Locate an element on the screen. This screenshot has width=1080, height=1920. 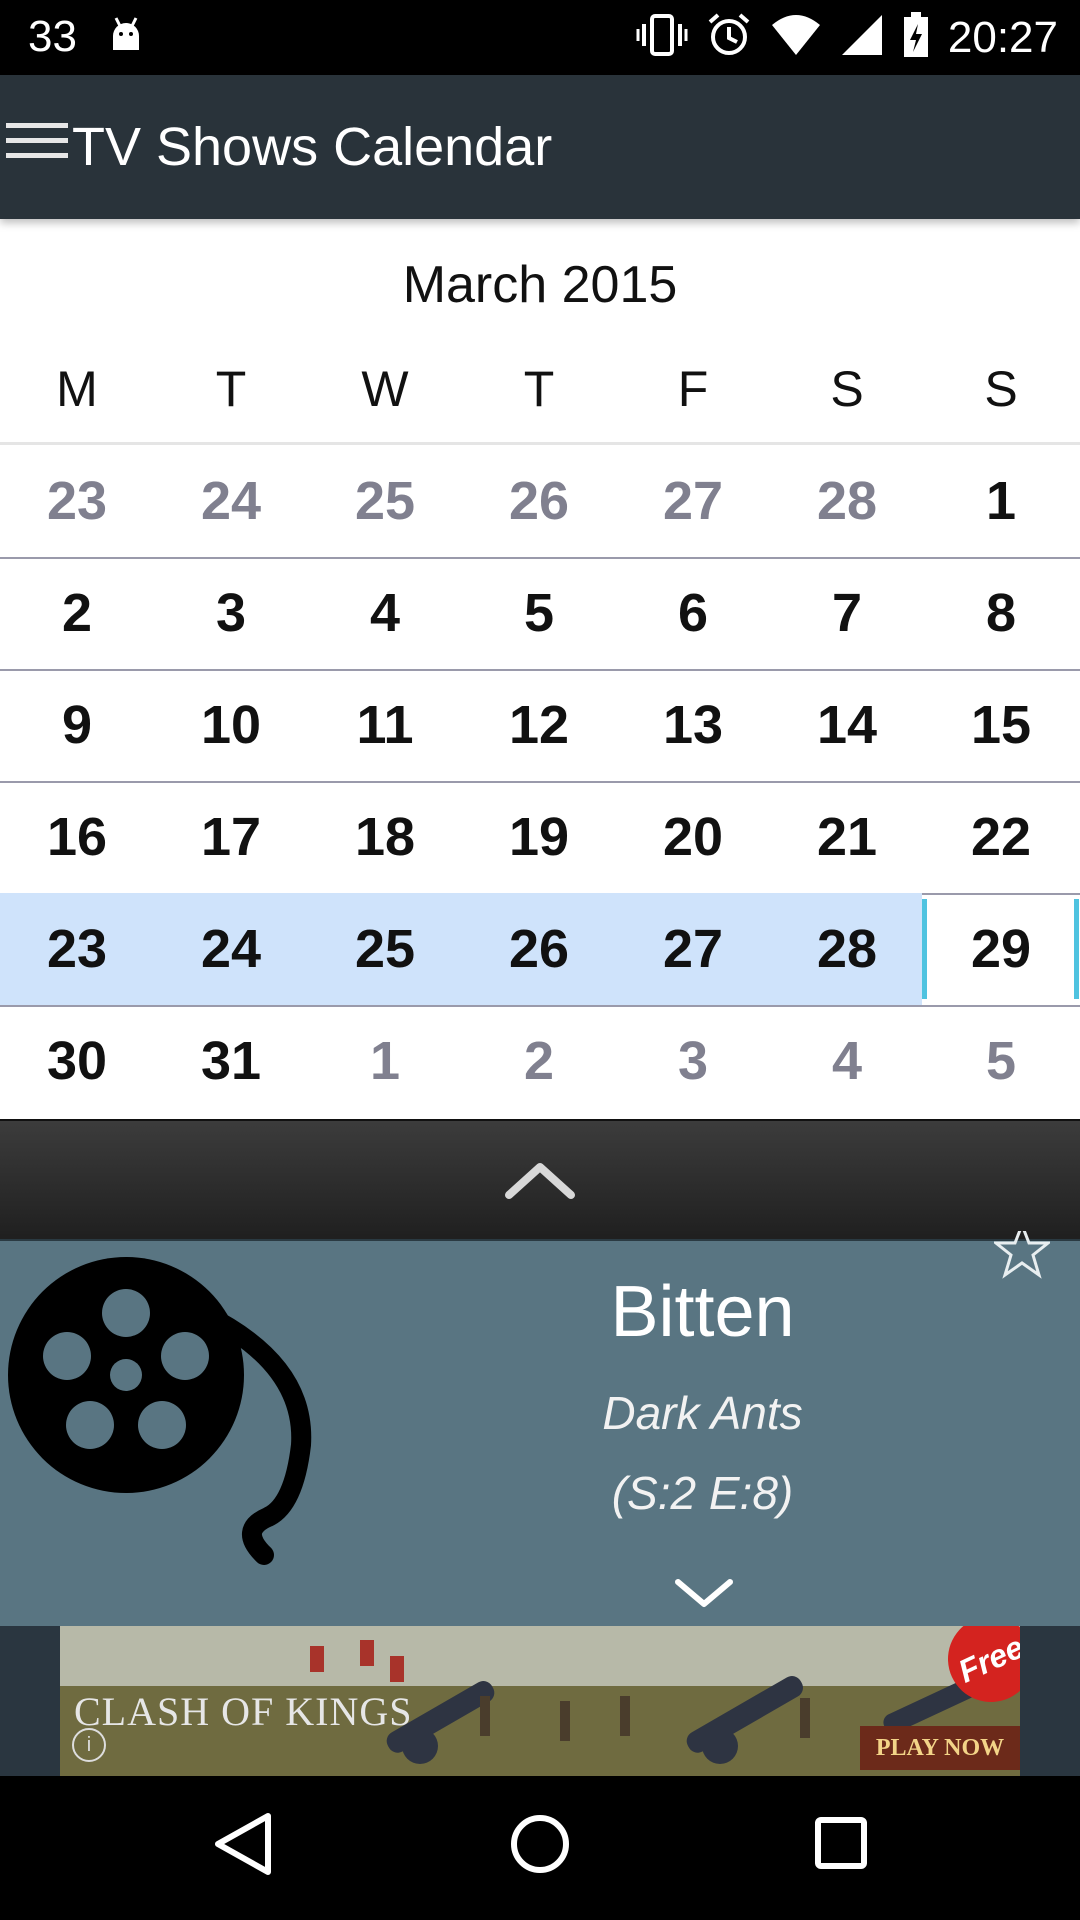
calendar-day-cell: 11 is located at coordinates (385, 725).